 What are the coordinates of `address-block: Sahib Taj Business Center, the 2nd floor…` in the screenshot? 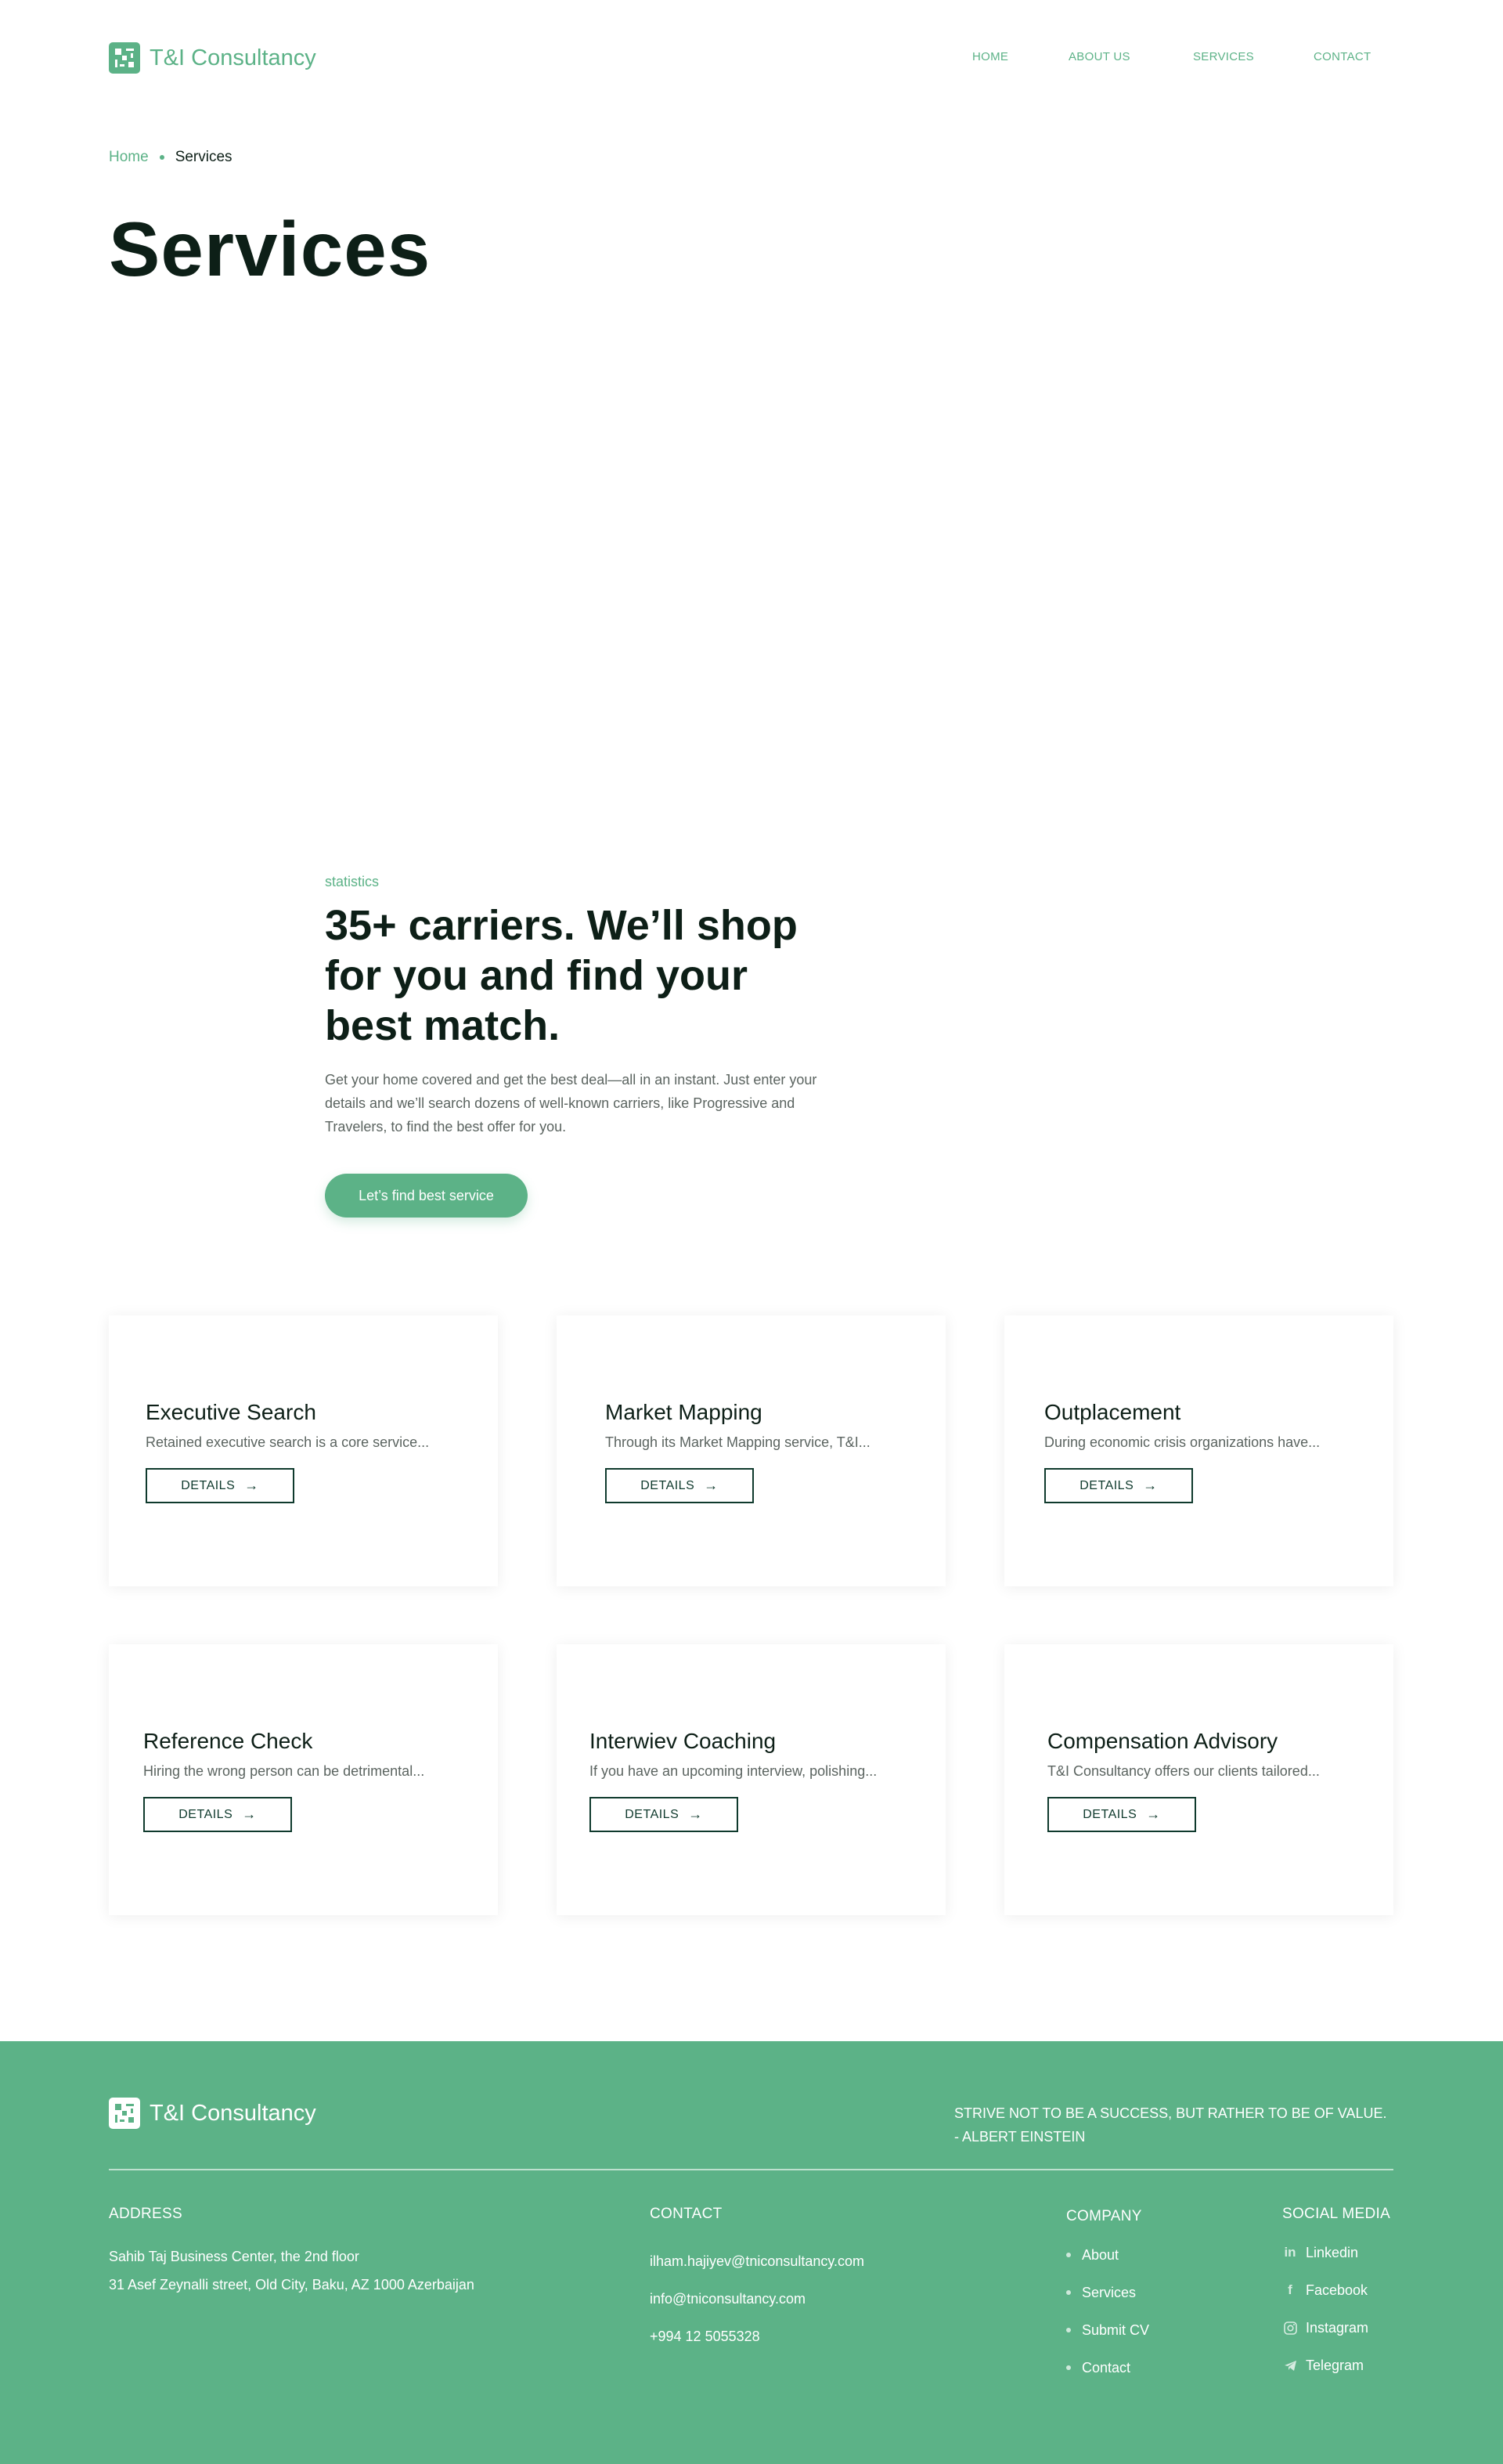 It's located at (291, 2271).